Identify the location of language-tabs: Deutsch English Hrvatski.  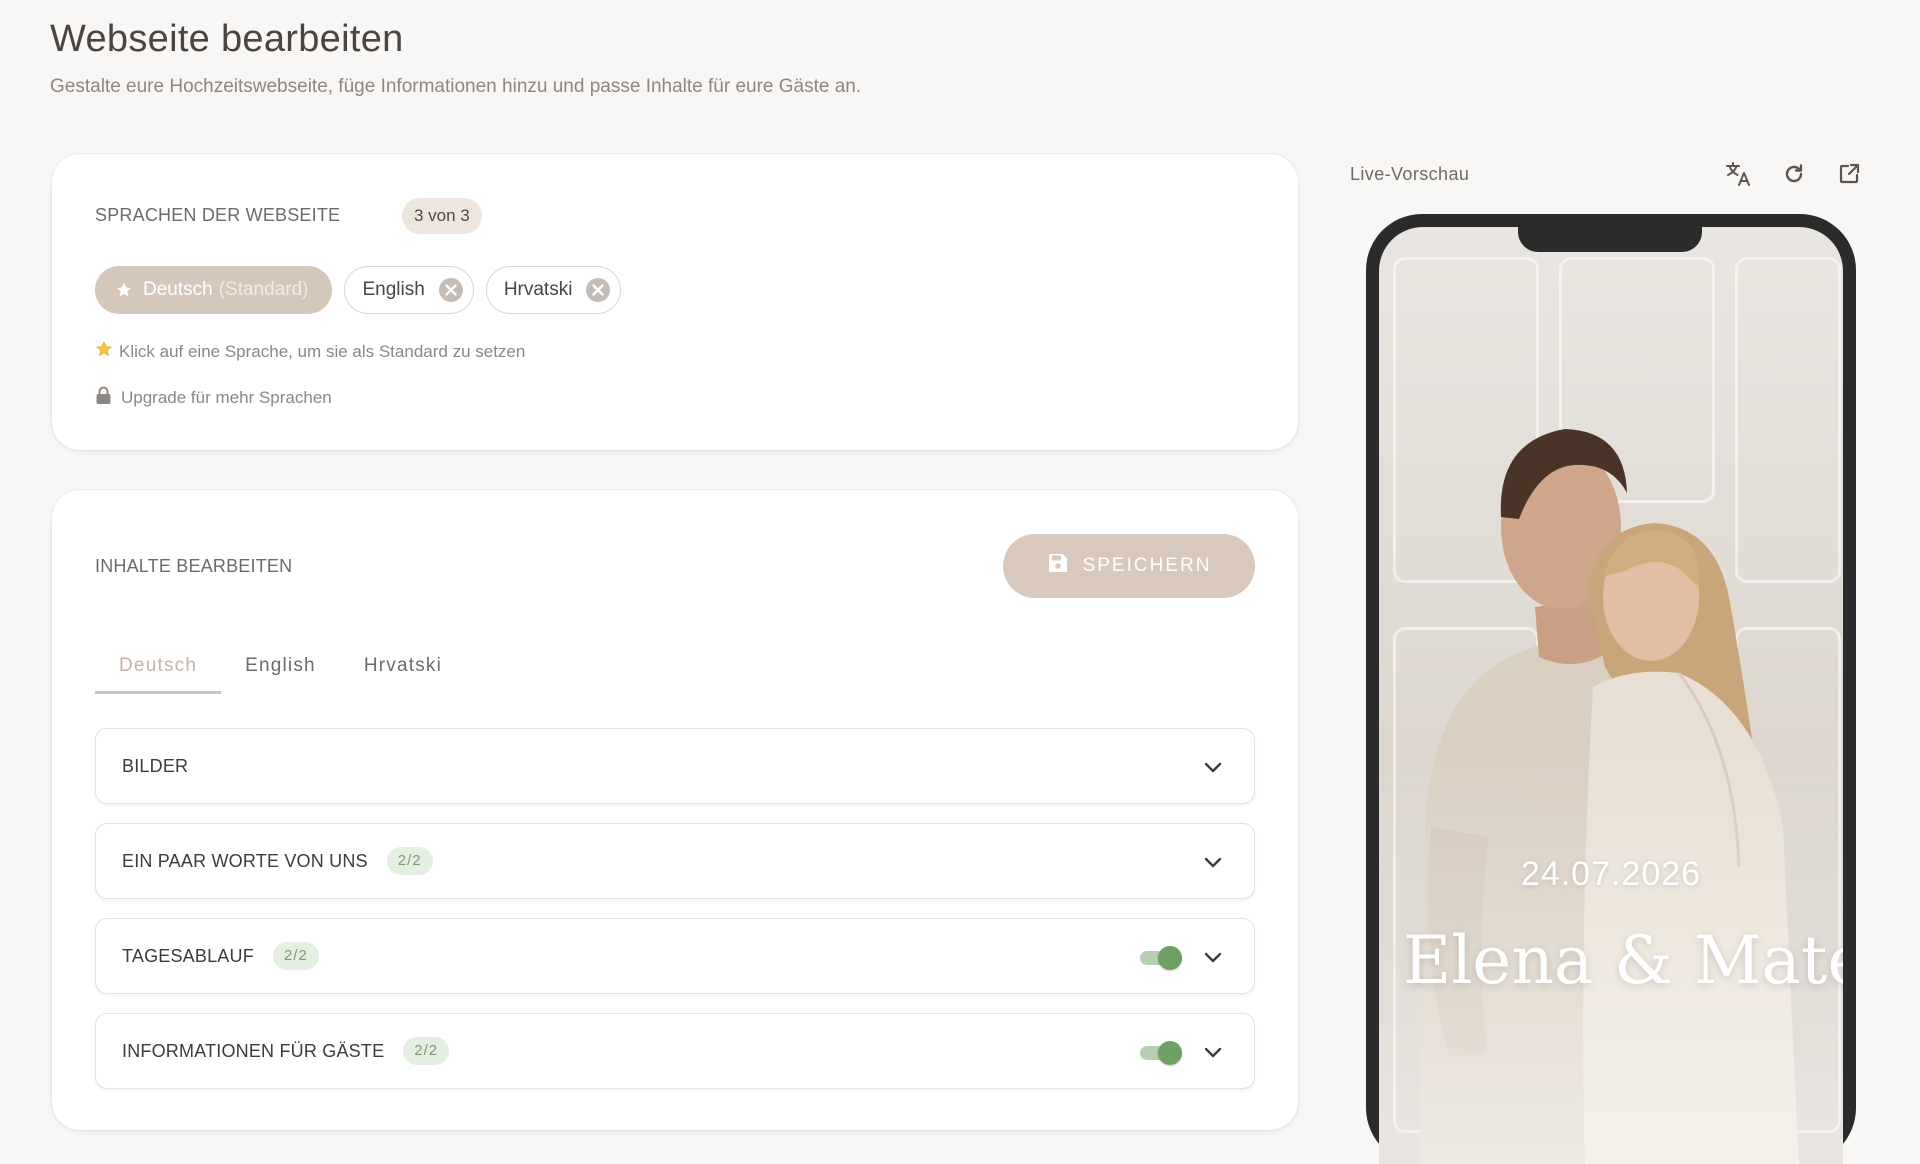
(280, 666).